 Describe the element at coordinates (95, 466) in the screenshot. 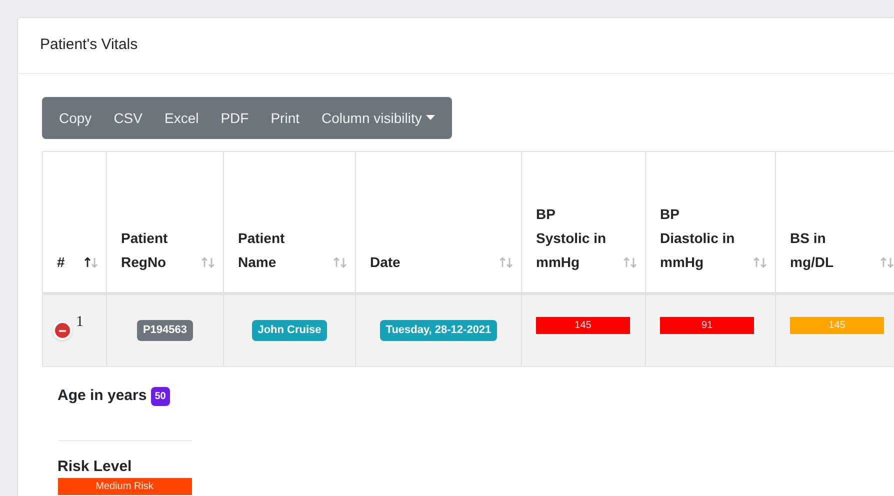

I see `detail-label: Risk Level` at that location.